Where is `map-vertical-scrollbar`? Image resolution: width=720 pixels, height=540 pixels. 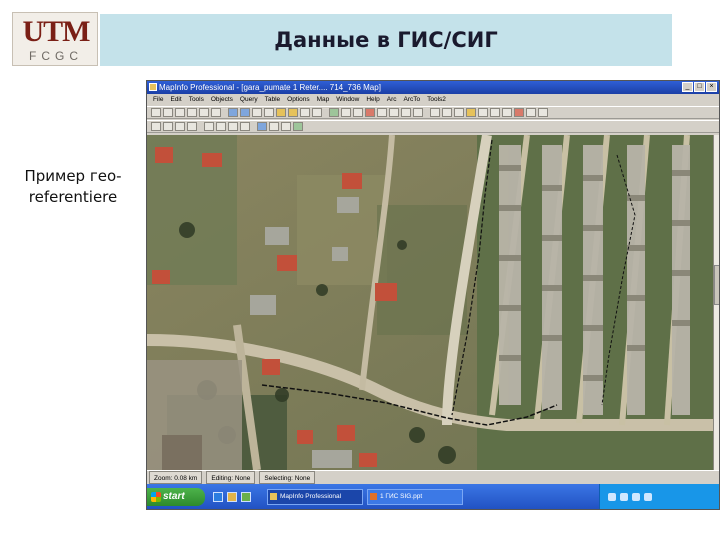 map-vertical-scrollbar is located at coordinates (716, 302).